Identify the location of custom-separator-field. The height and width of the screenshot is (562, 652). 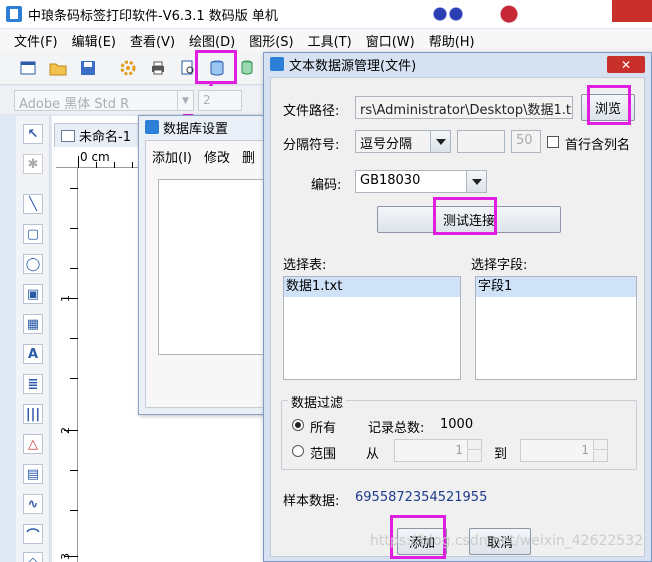
(481, 141).